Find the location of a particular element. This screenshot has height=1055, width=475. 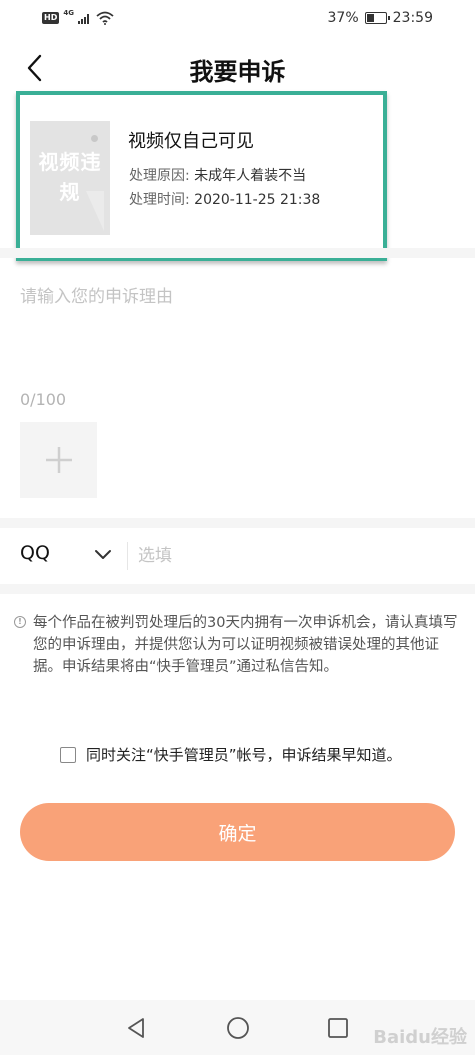

reason-label: 处理原因: is located at coordinates (159, 176).